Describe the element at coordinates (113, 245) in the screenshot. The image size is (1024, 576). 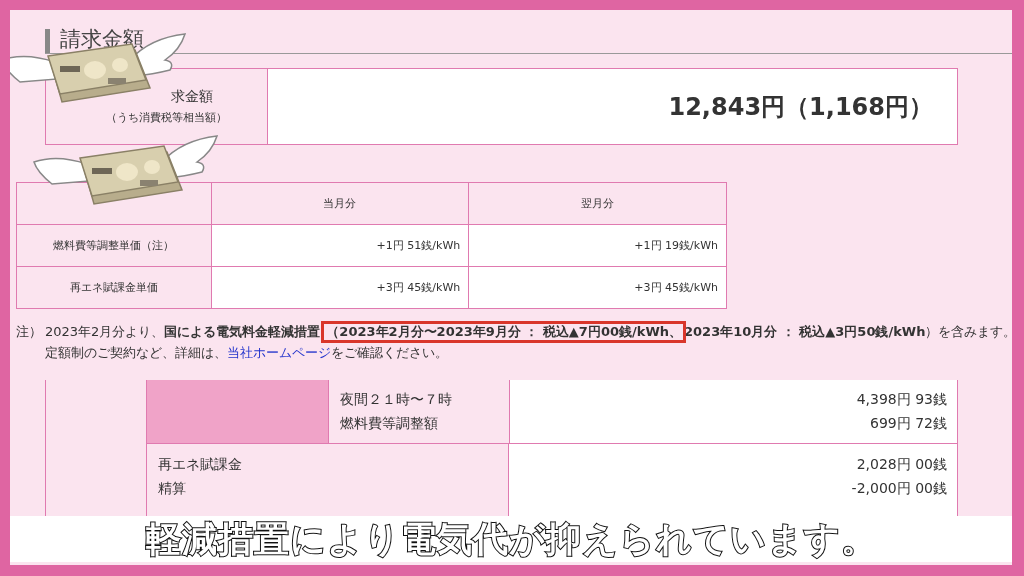
I see `row-header: 燃料費等調整単価（注）` at that location.